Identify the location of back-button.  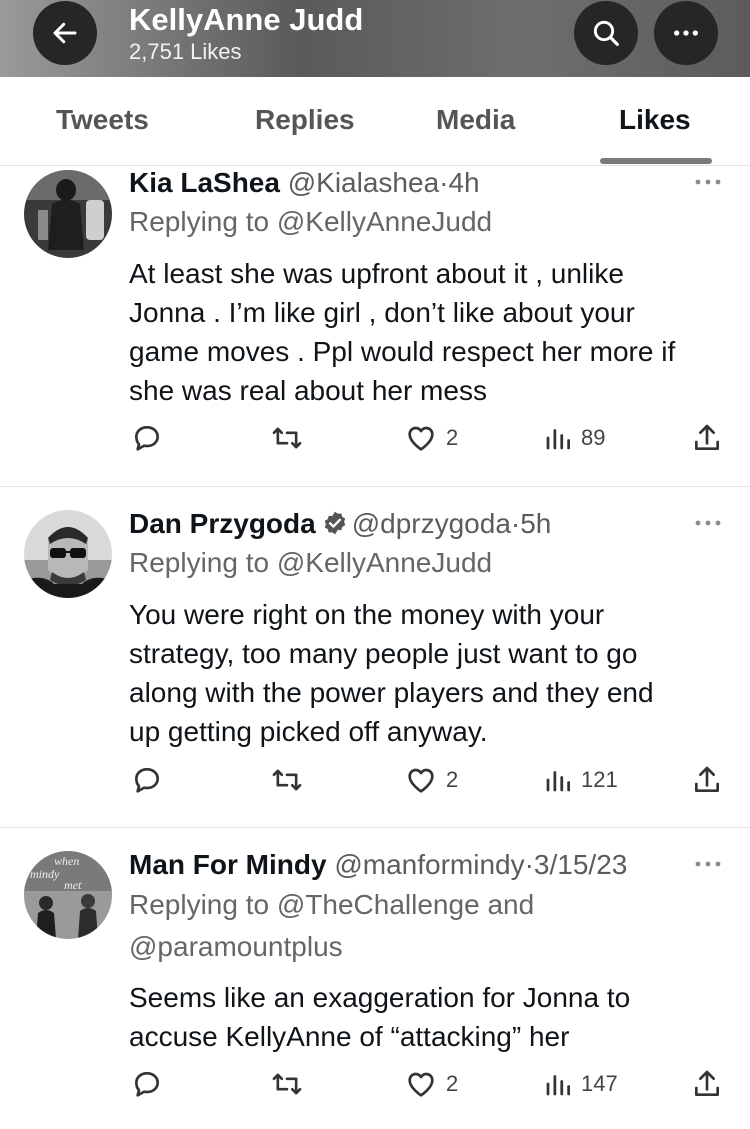
(65, 33).